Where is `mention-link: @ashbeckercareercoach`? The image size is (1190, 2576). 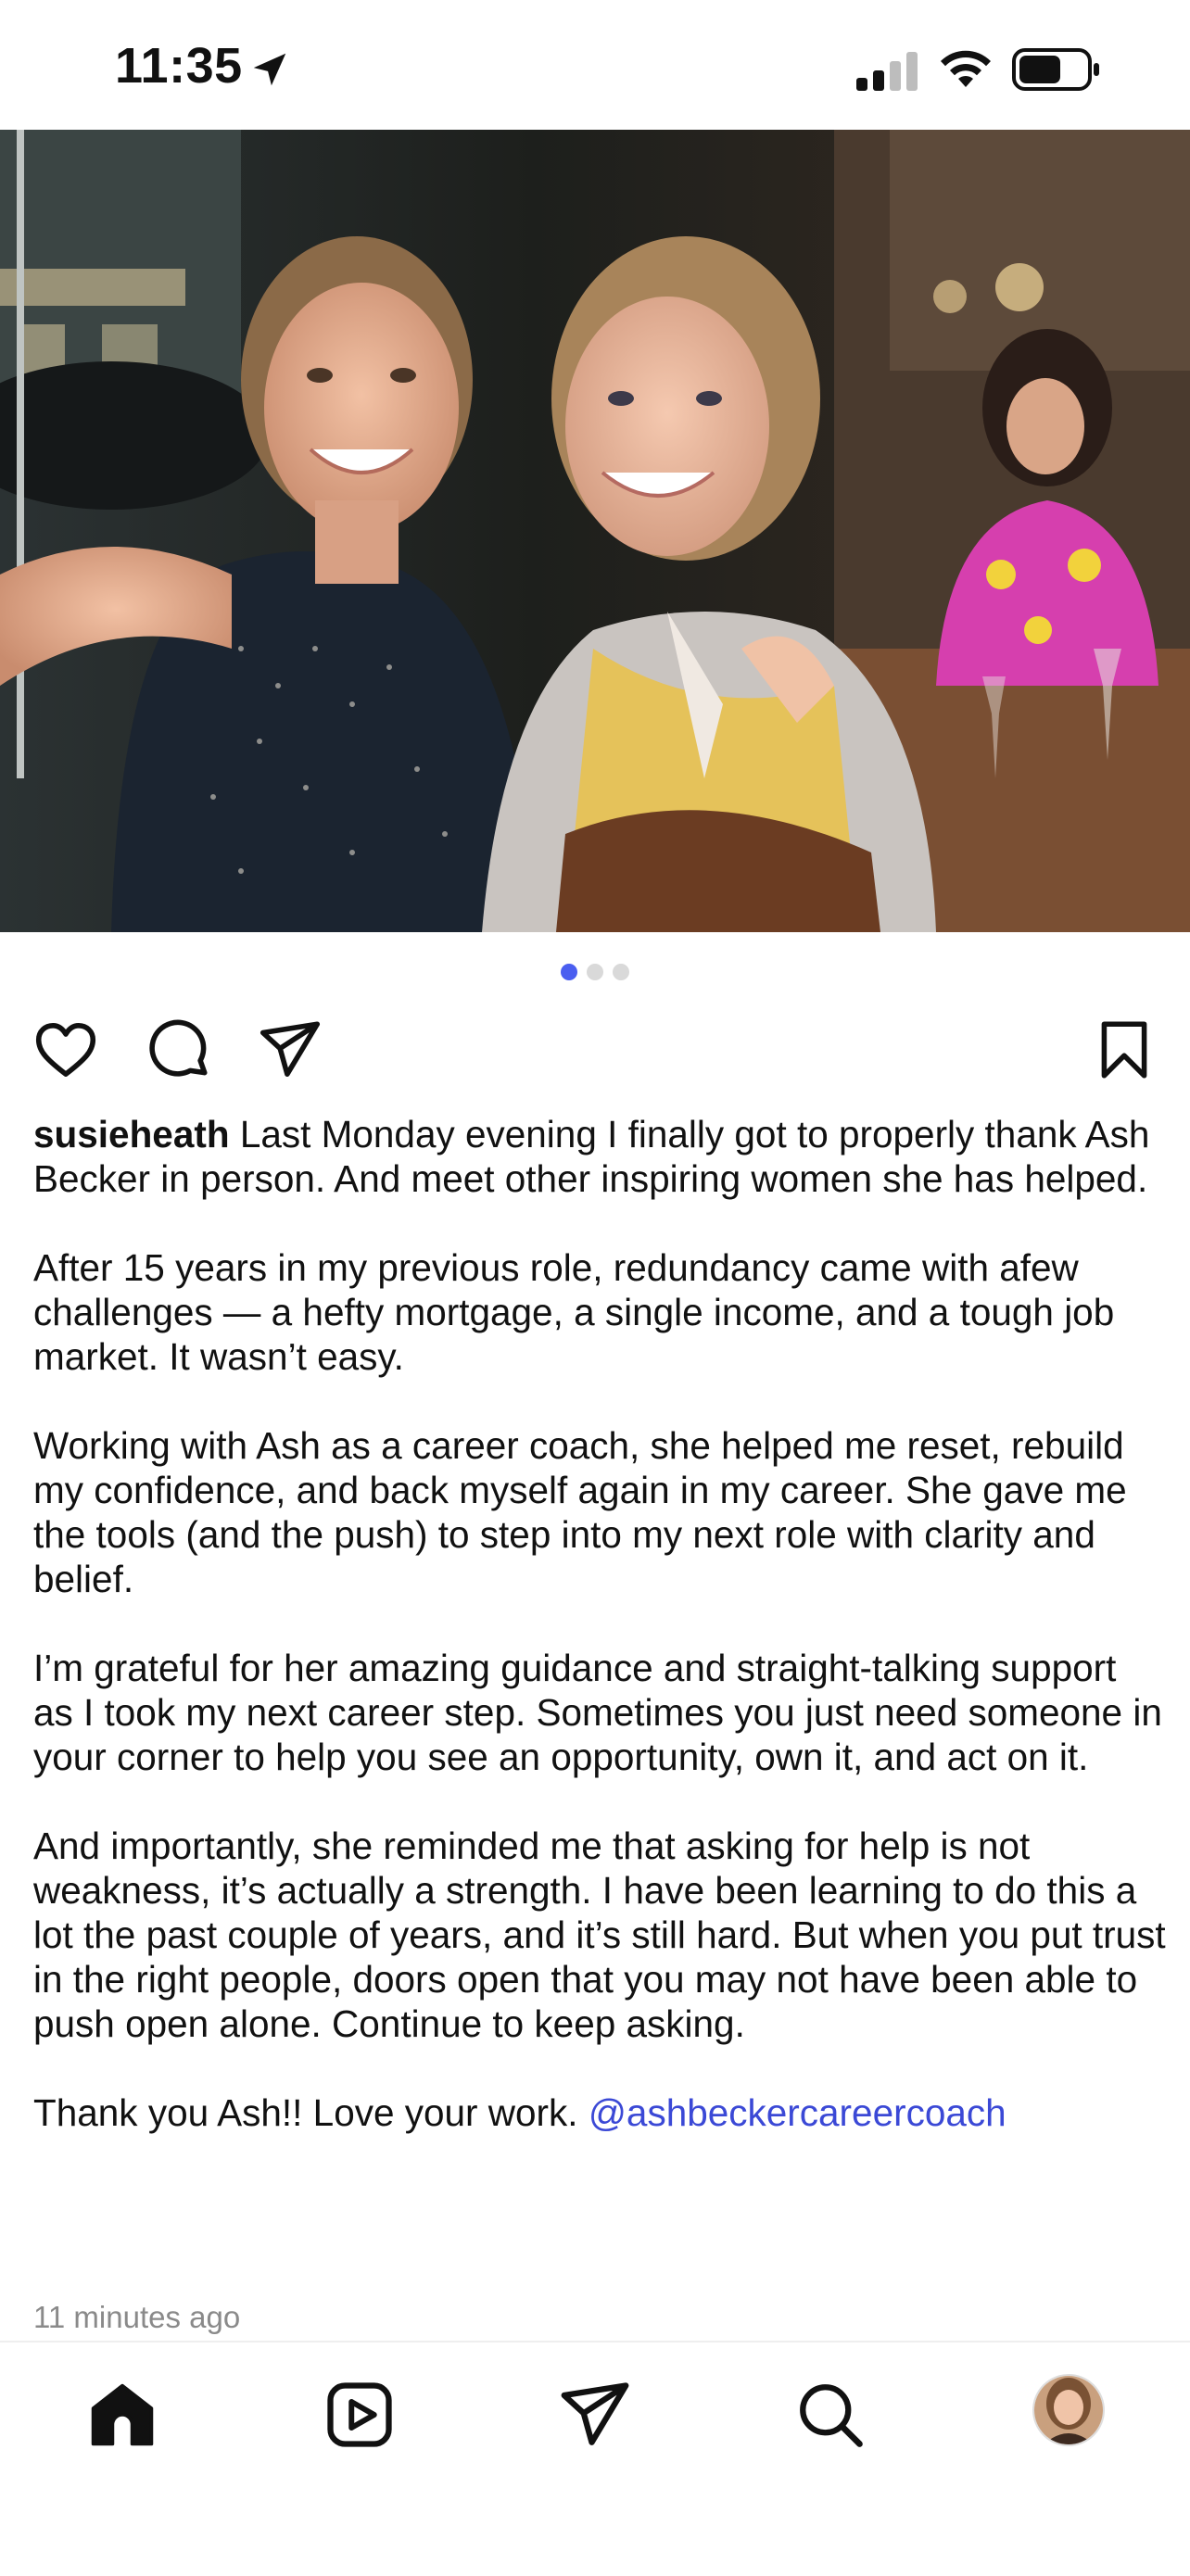
mention-link: @ashbeckercareercoach is located at coordinates (797, 2113).